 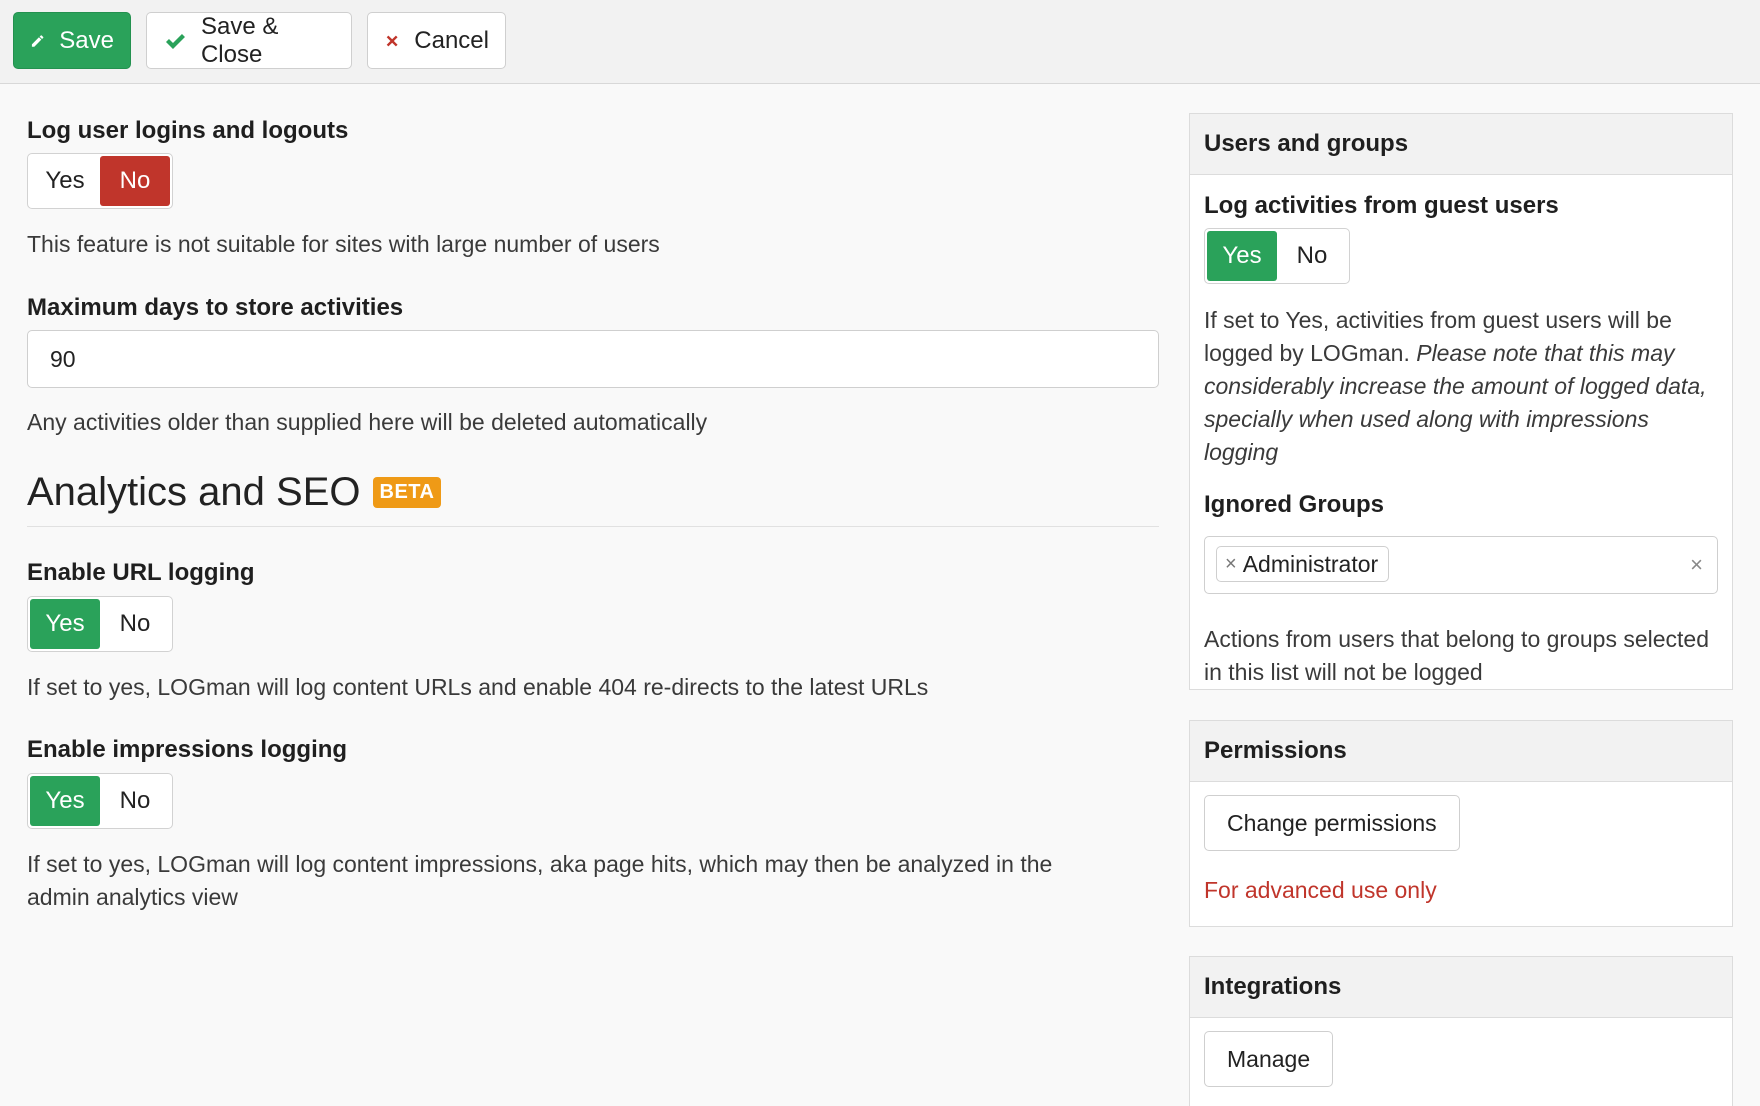 What do you see at coordinates (1242, 256) in the screenshot?
I see `guest-users-yes-option: Yes` at bounding box center [1242, 256].